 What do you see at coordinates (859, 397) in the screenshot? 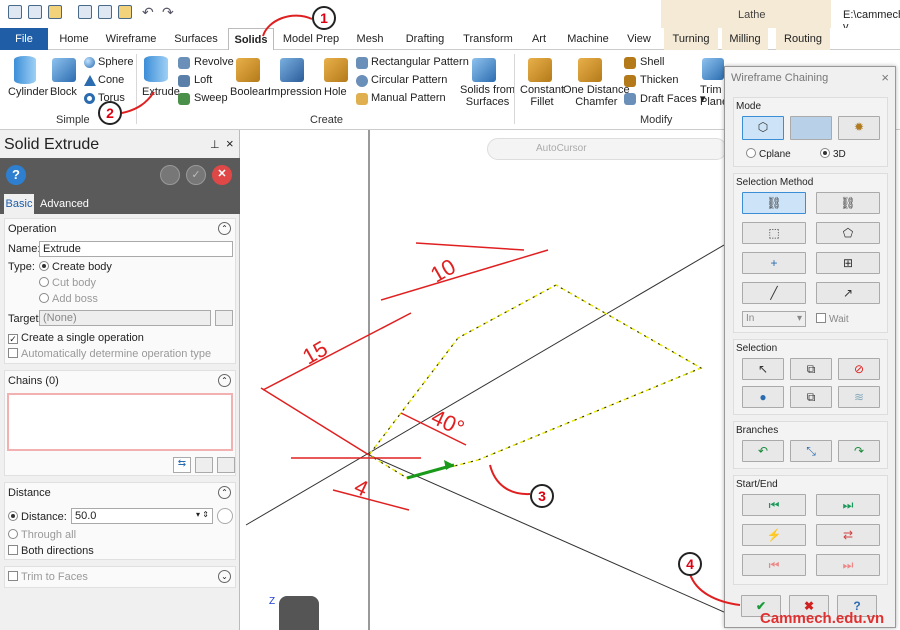
I see `feature-chain-icon: ≋` at bounding box center [859, 397].